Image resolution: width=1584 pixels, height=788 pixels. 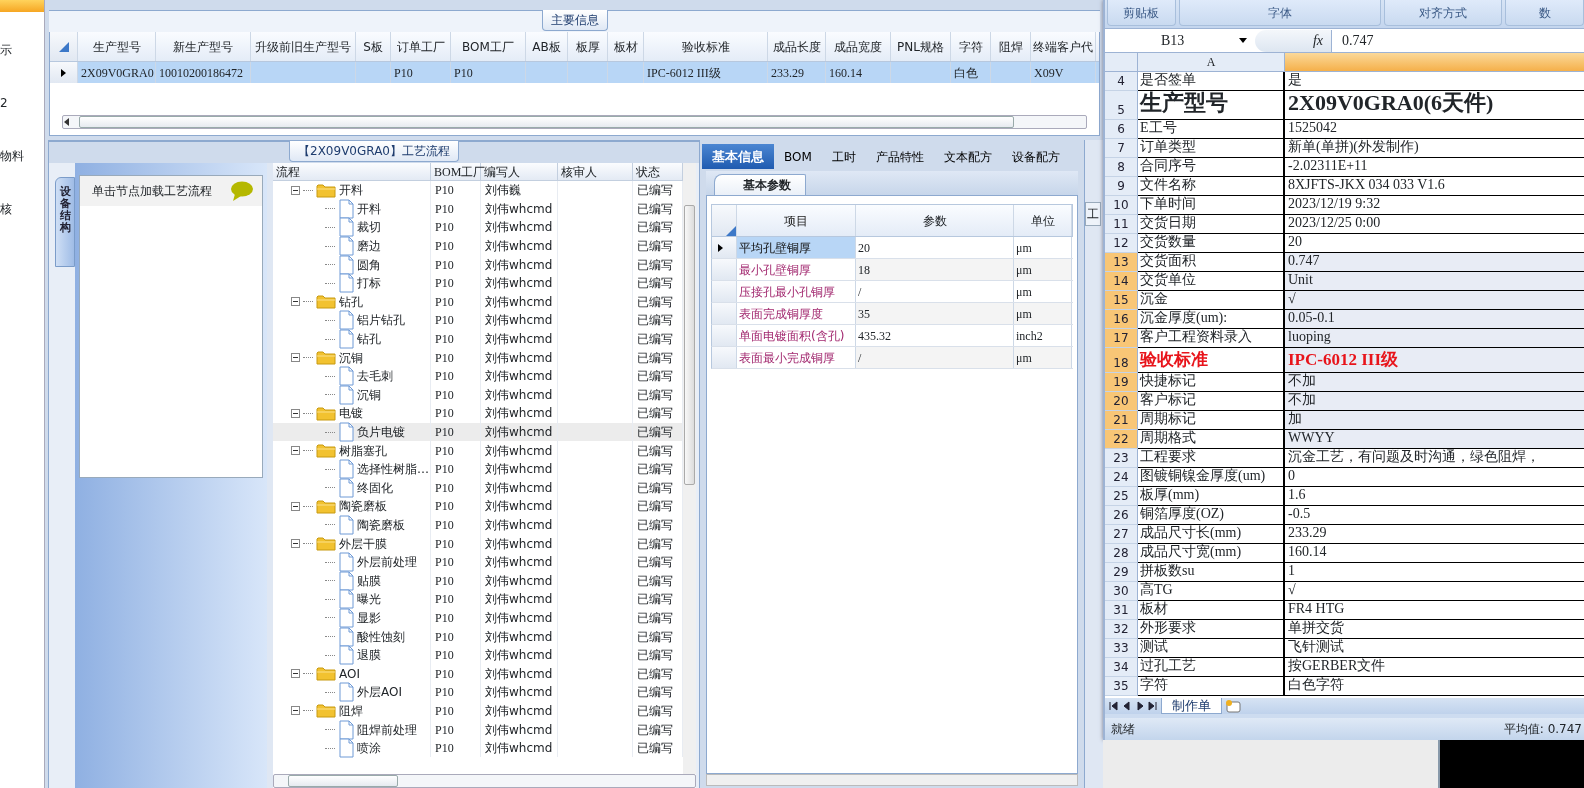 What do you see at coordinates (588, 46) in the screenshot?
I see `column-header: 板厚` at bounding box center [588, 46].